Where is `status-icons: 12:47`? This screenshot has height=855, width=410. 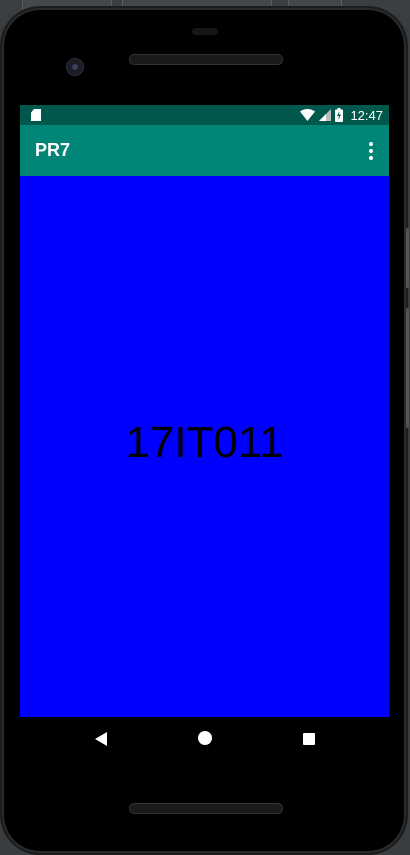
status-icons: 12:47 is located at coordinates (341, 115).